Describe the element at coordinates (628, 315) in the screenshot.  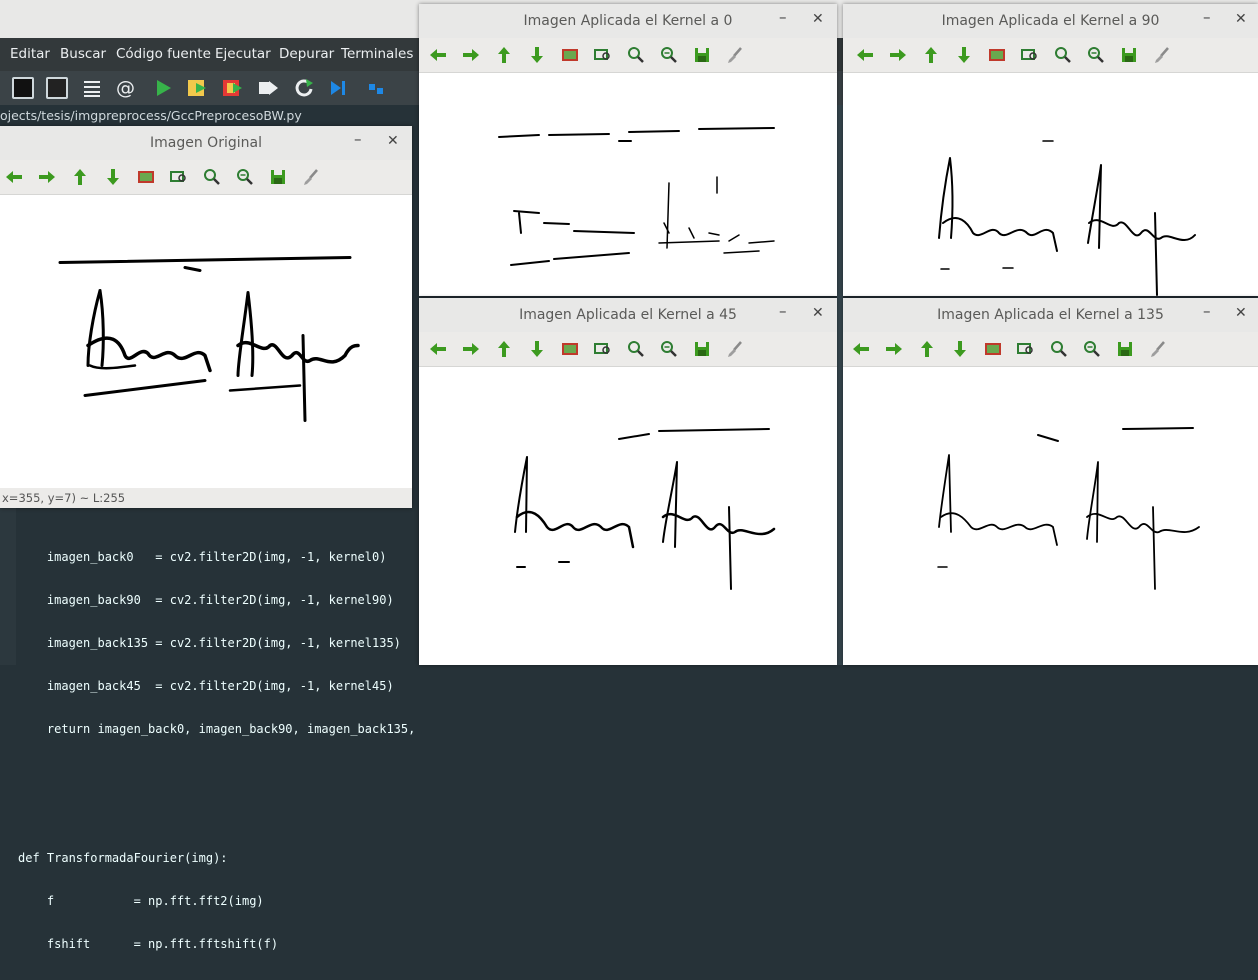
I see `window-titlebar: Imagen Aplicada el Kernel a 45 – ✕` at that location.